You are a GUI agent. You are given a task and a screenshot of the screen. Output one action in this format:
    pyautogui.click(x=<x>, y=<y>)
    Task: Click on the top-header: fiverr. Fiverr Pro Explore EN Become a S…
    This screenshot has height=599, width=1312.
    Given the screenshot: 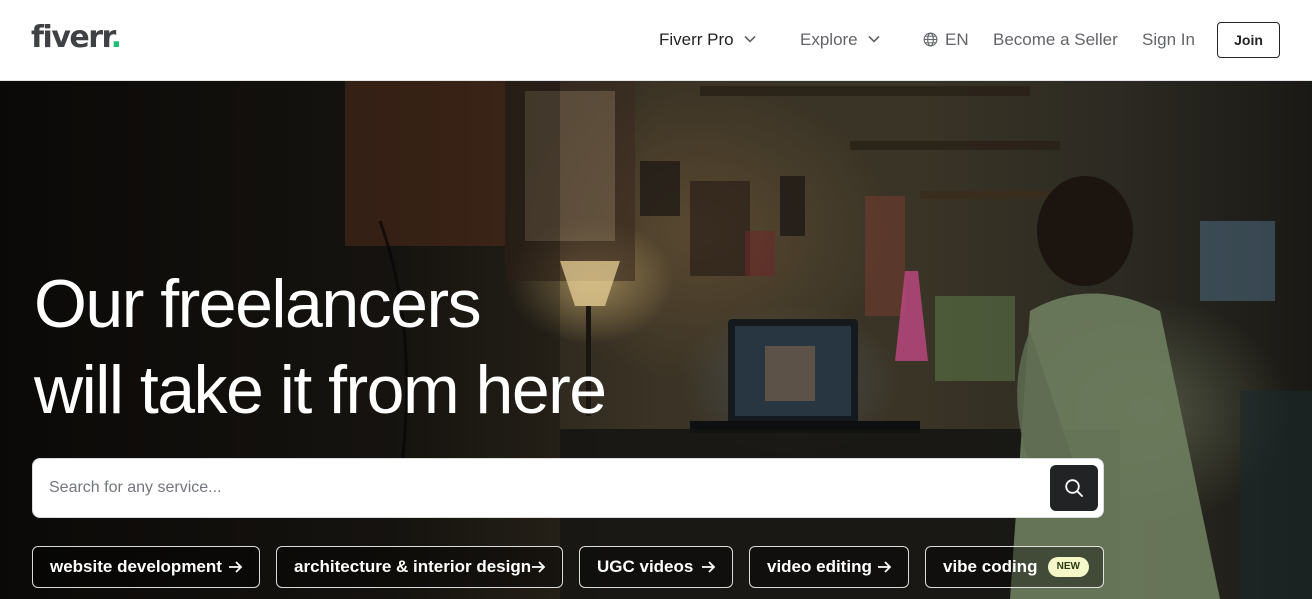 What is the action you would take?
    pyautogui.click(x=656, y=40)
    